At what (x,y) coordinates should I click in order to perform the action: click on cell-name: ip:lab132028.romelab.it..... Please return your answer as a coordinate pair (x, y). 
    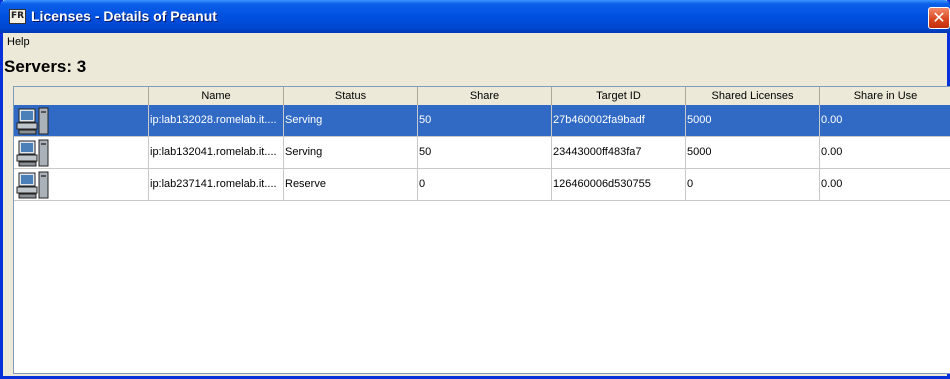
    Looking at the image, I should click on (216, 120).